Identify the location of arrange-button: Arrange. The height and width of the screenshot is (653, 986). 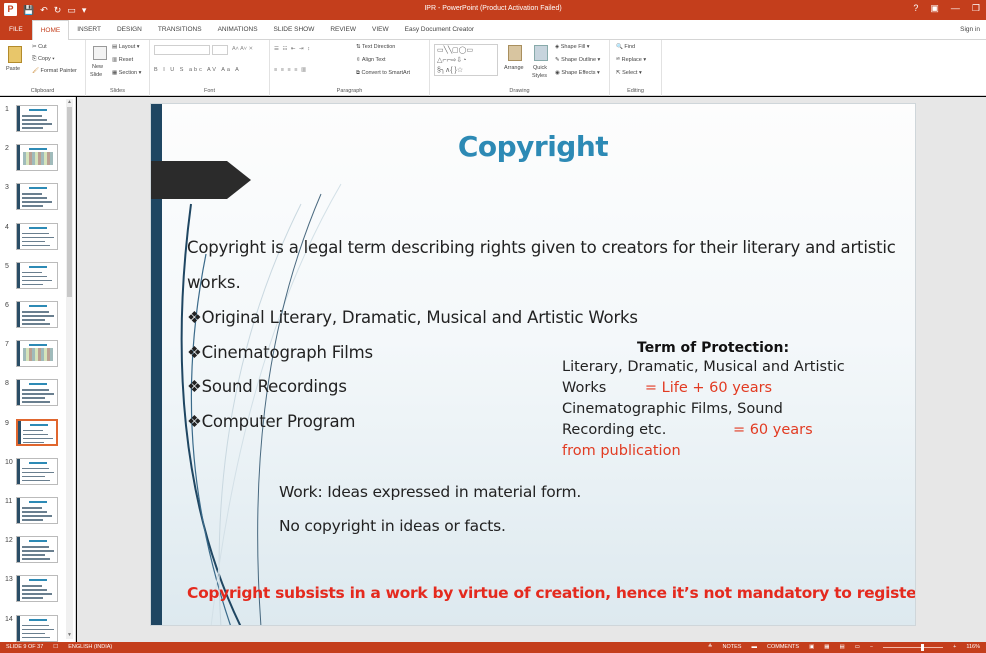
(514, 68).